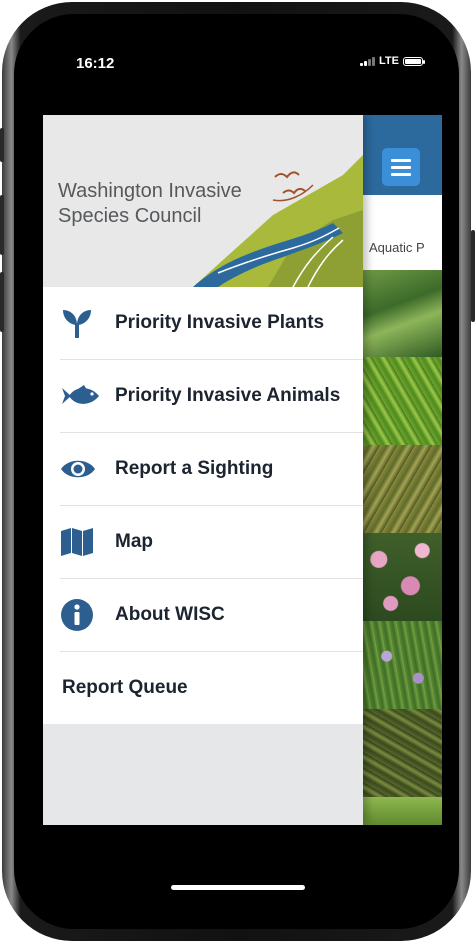  I want to click on menu-item-priority-invasive-animals: Priority Invasive Animals, so click(211, 396).